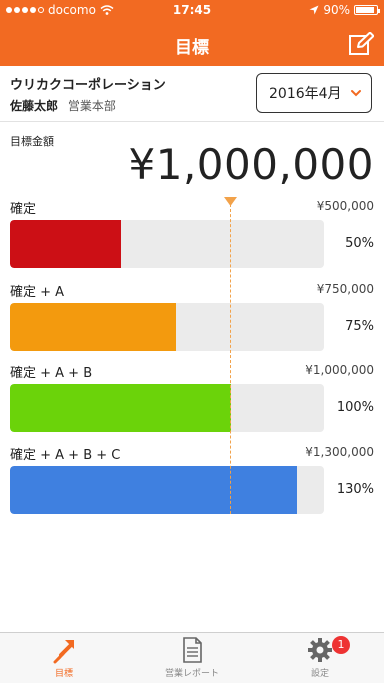 This screenshot has height=683, width=384. Describe the element at coordinates (359, 243) in the screenshot. I see `progress-row-percent: 50%` at that location.